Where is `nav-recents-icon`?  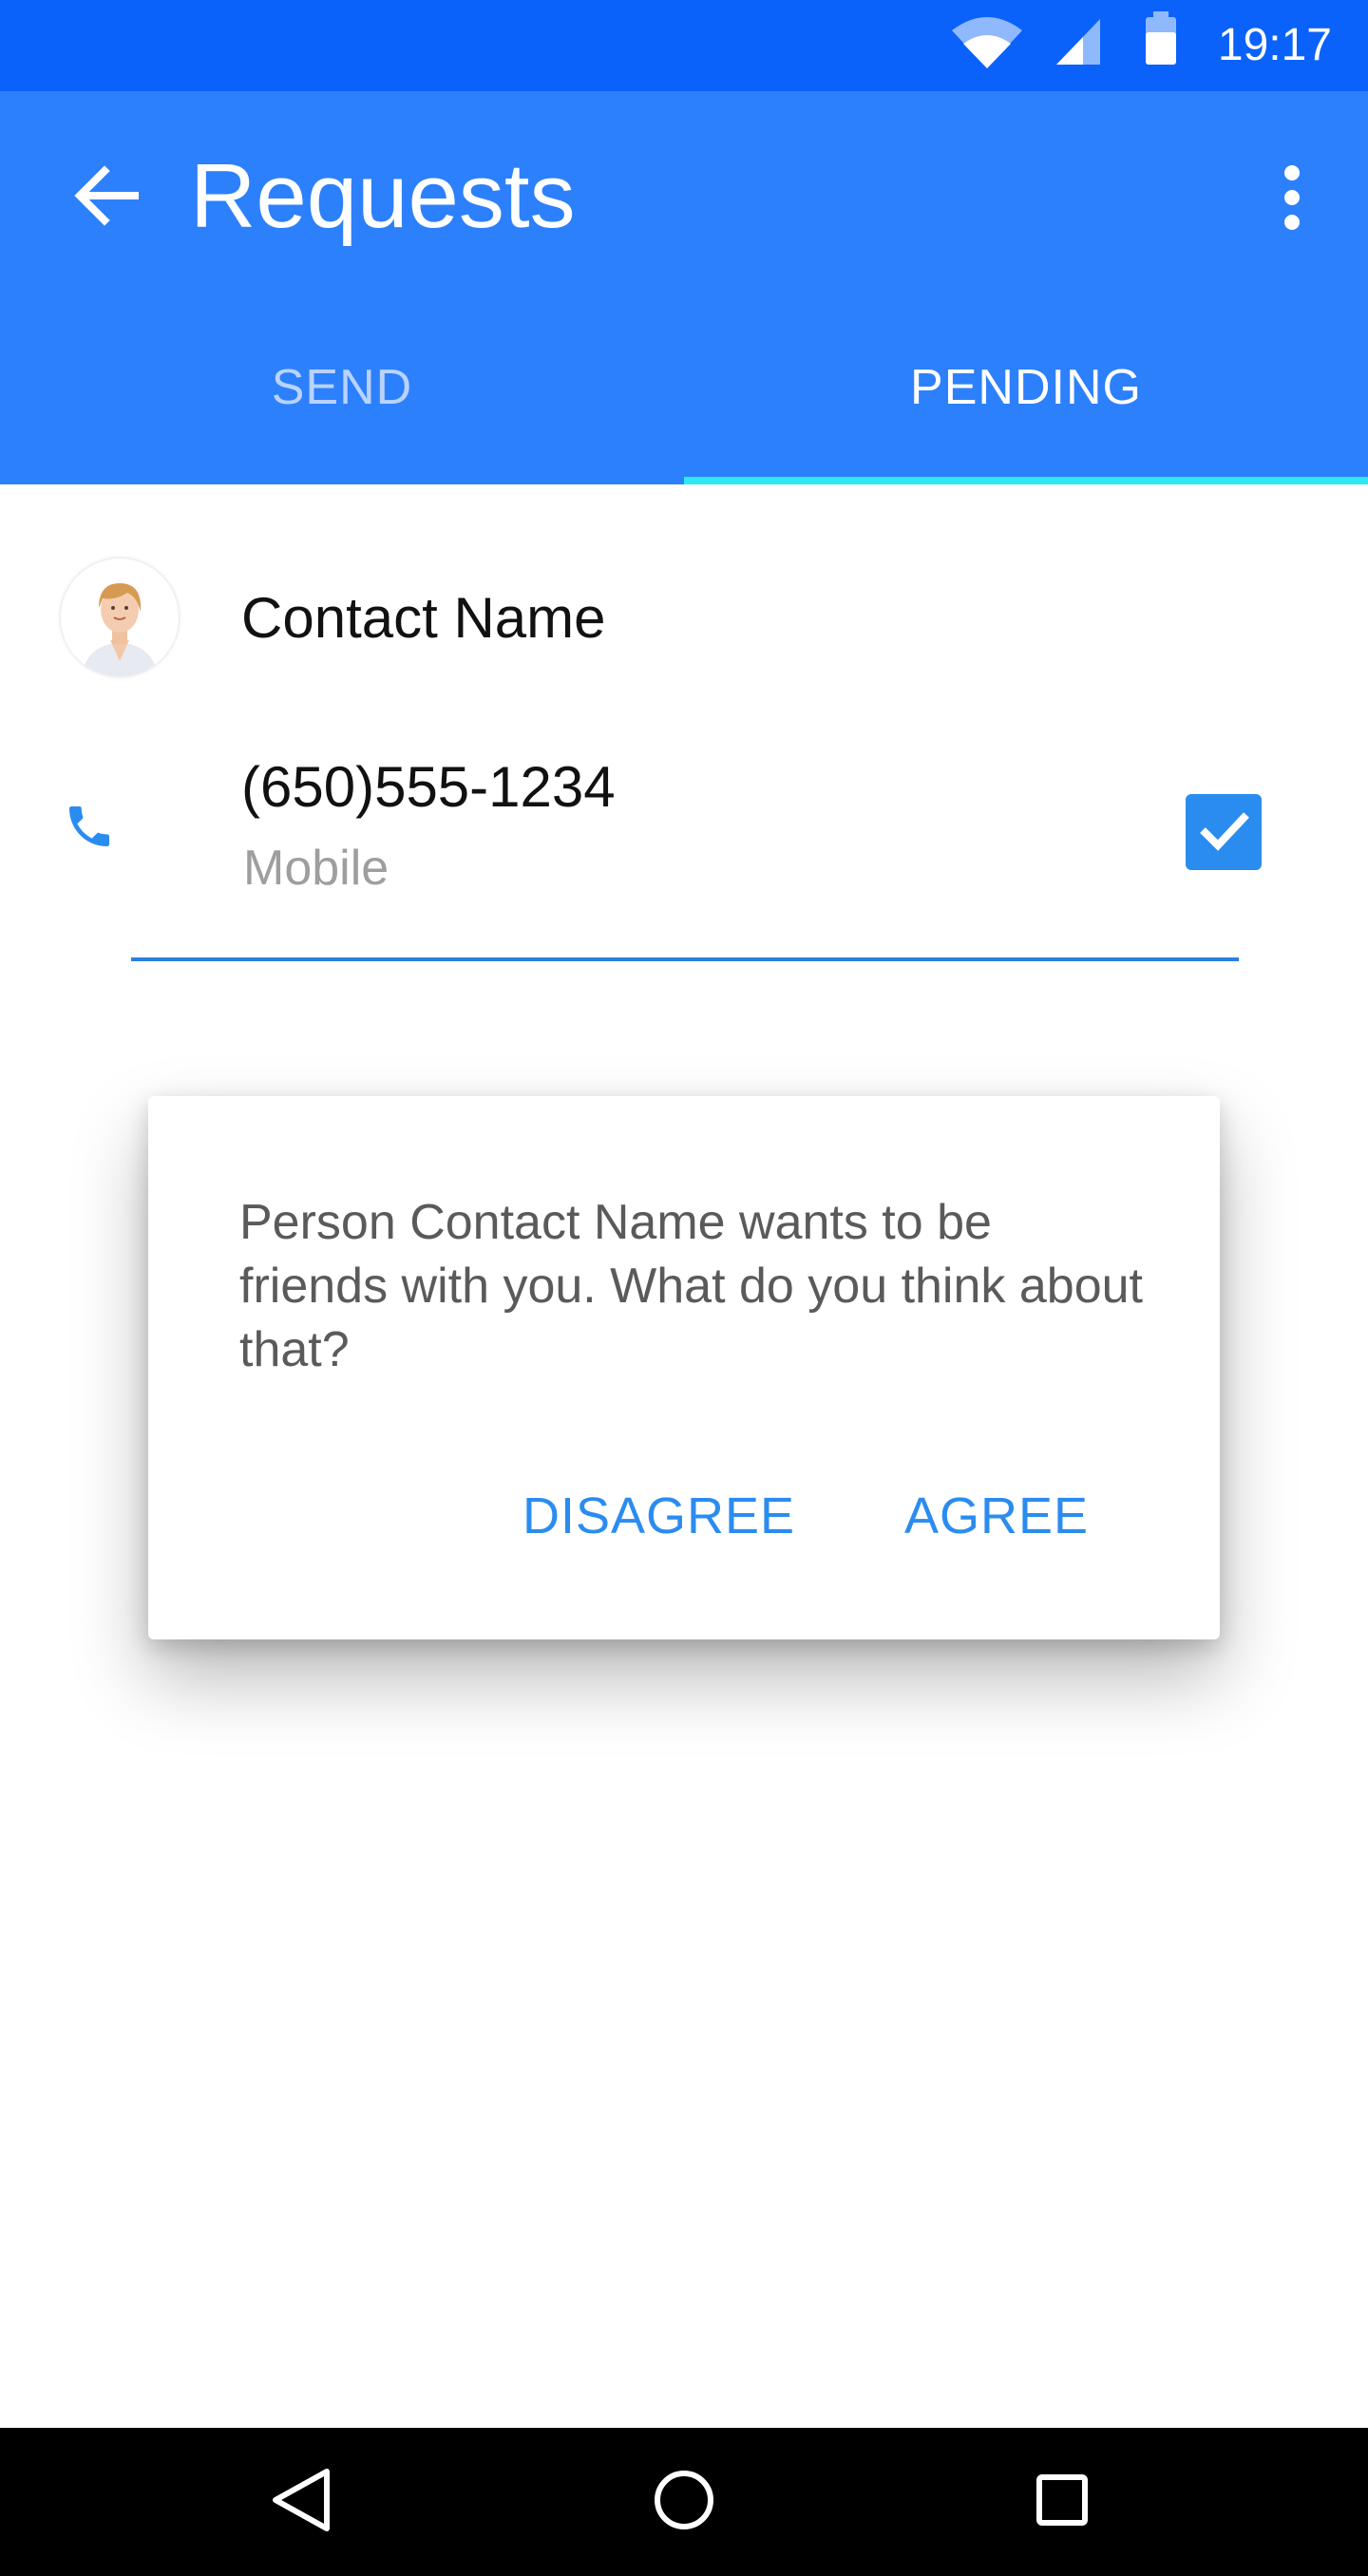
nav-recents-icon is located at coordinates (1062, 2502).